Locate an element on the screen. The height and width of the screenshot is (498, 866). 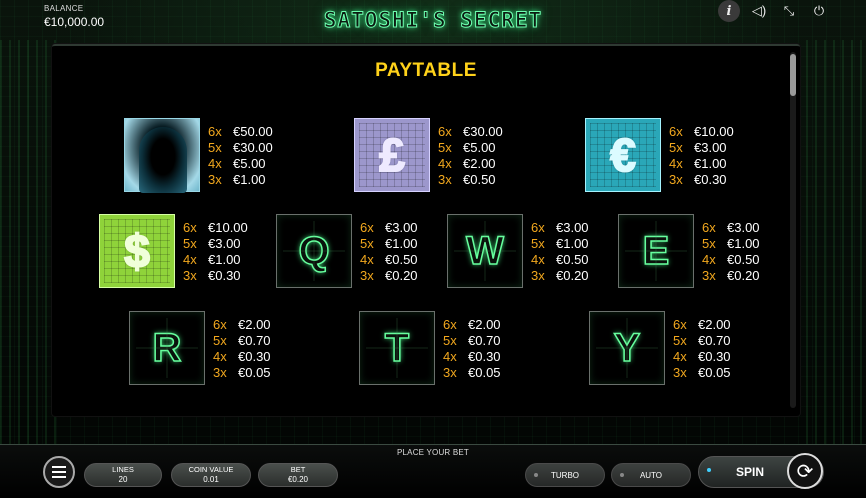
paytable-item-e: E 6x€3.00 5x€1.00 4x€0.50 3x€0.20 is located at coordinates (689, 251).